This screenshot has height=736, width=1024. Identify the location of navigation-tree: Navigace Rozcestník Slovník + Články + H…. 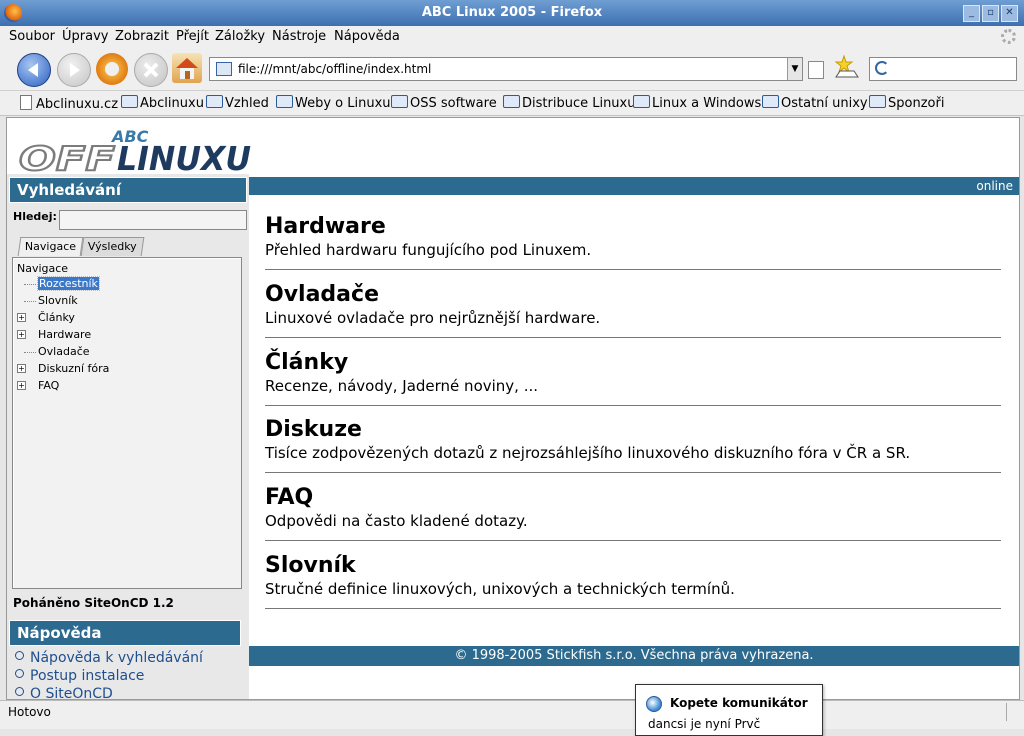
(127, 423).